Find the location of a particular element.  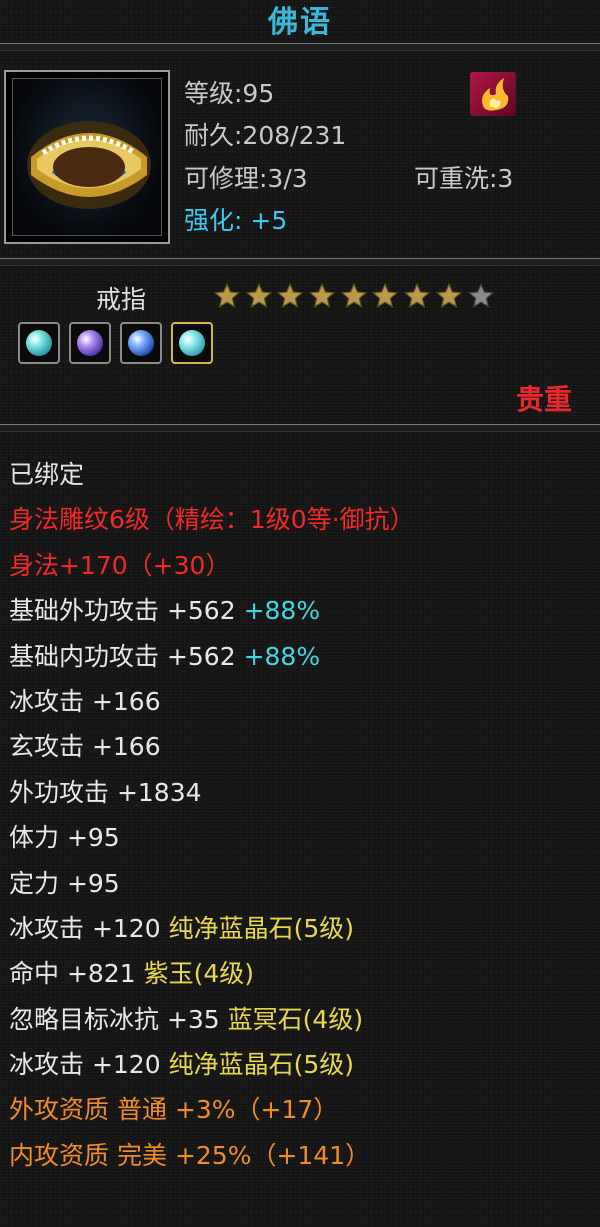

quality-grade: 普通 is located at coordinates (141, 1110).